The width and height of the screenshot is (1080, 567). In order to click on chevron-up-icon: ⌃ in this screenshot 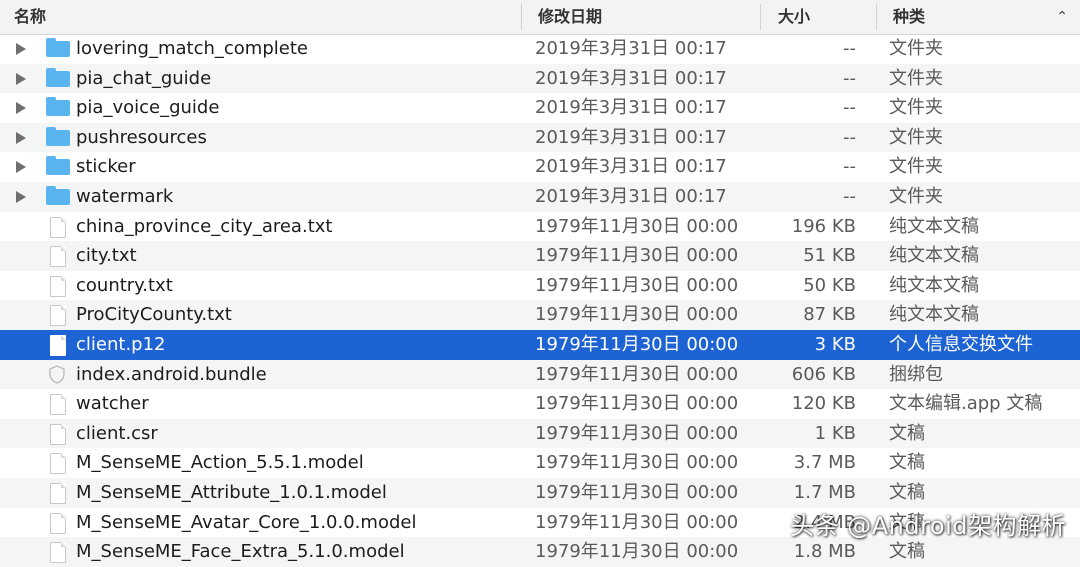, I will do `click(1062, 17)`.